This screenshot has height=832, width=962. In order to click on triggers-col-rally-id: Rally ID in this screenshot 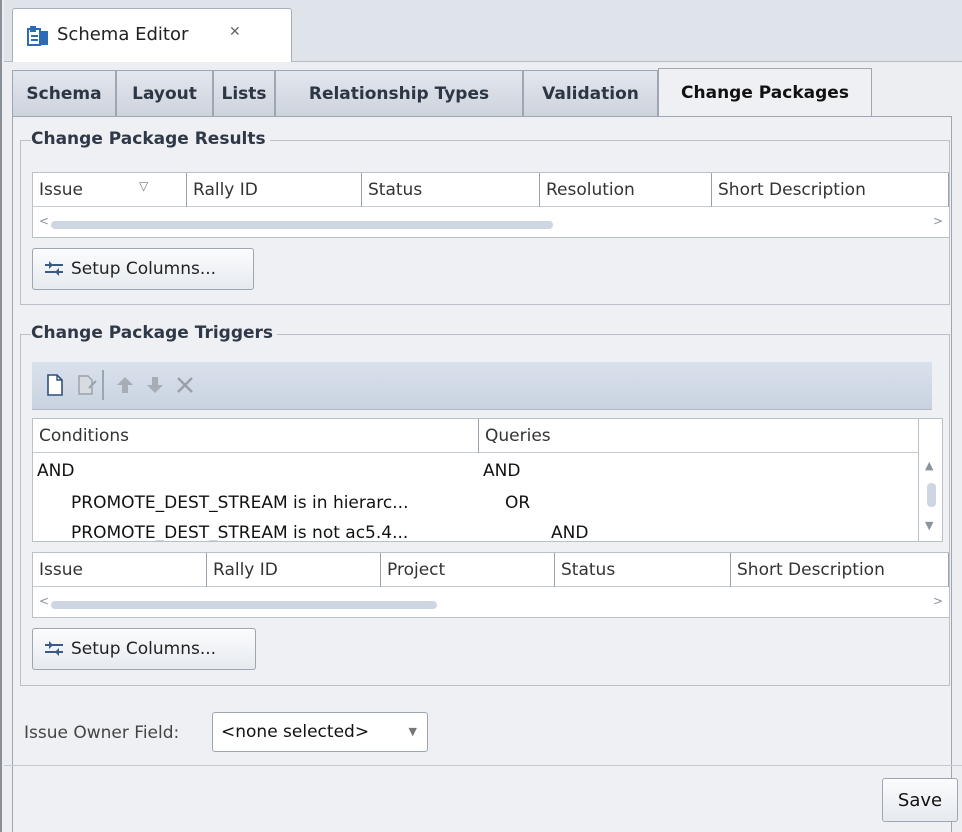, I will do `click(294, 570)`.